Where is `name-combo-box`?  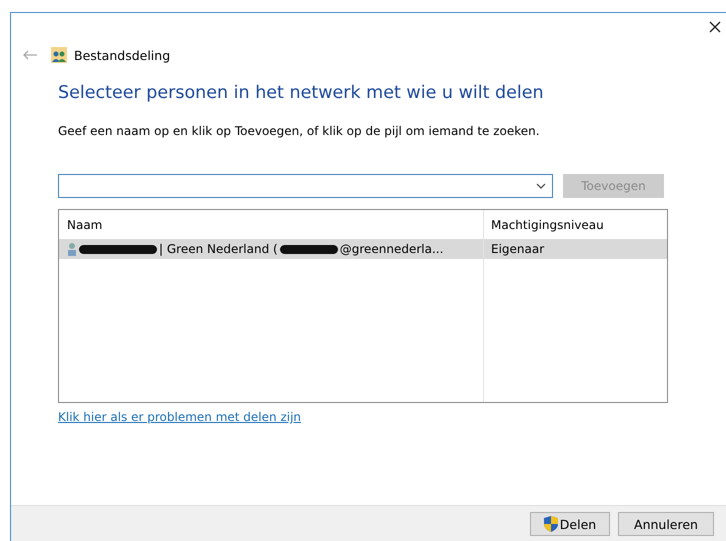
name-combo-box is located at coordinates (305, 186).